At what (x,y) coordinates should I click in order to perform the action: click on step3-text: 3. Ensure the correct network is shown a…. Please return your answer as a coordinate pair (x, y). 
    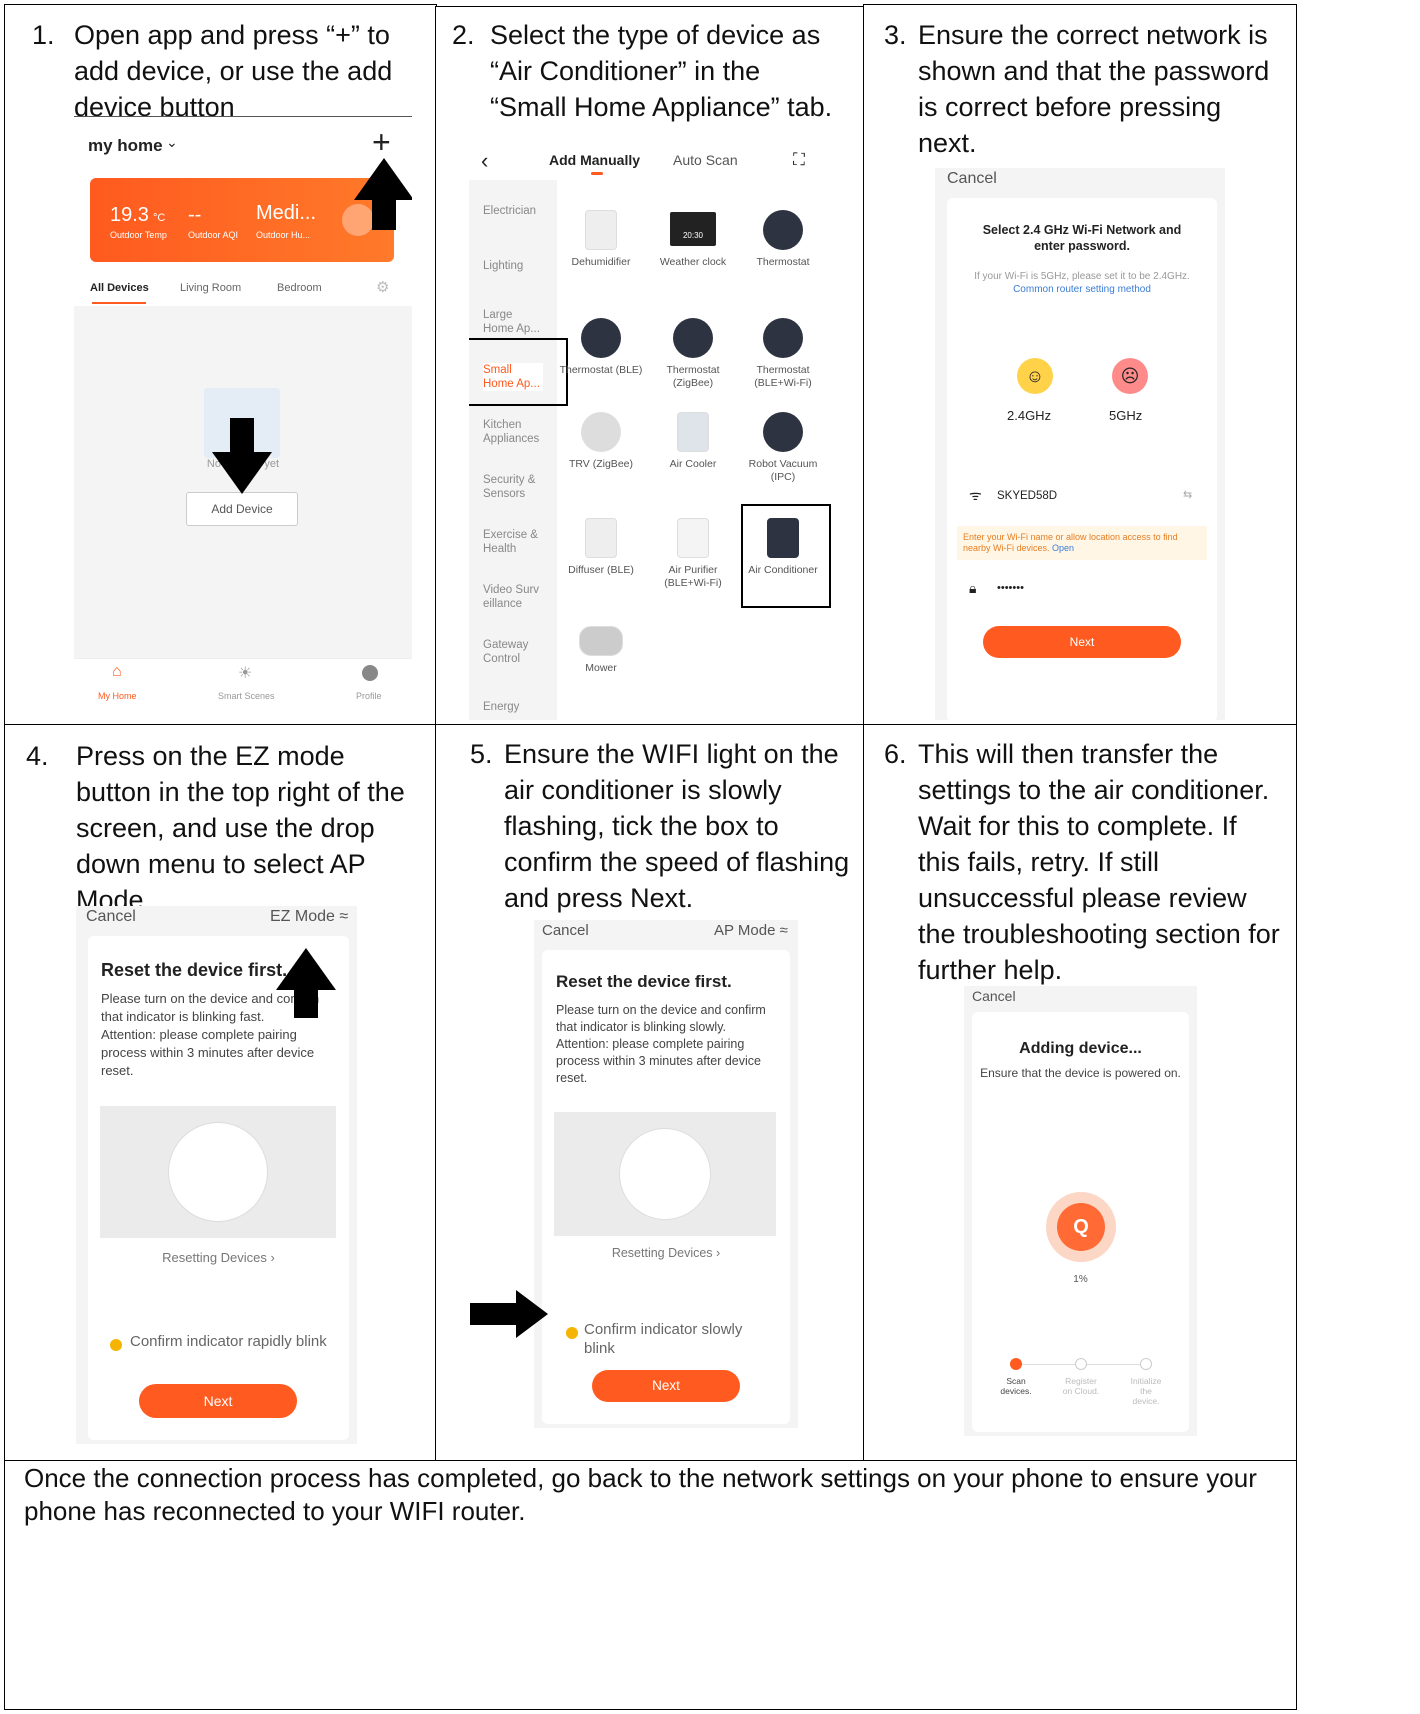
    Looking at the image, I should click on (1077, 89).